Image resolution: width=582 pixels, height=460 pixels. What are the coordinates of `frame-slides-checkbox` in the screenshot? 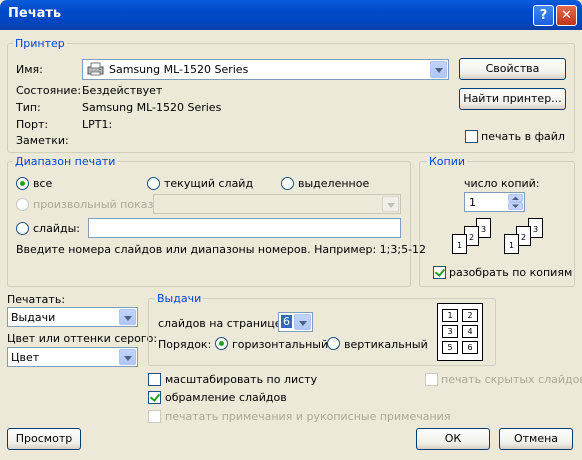 It's located at (154, 397).